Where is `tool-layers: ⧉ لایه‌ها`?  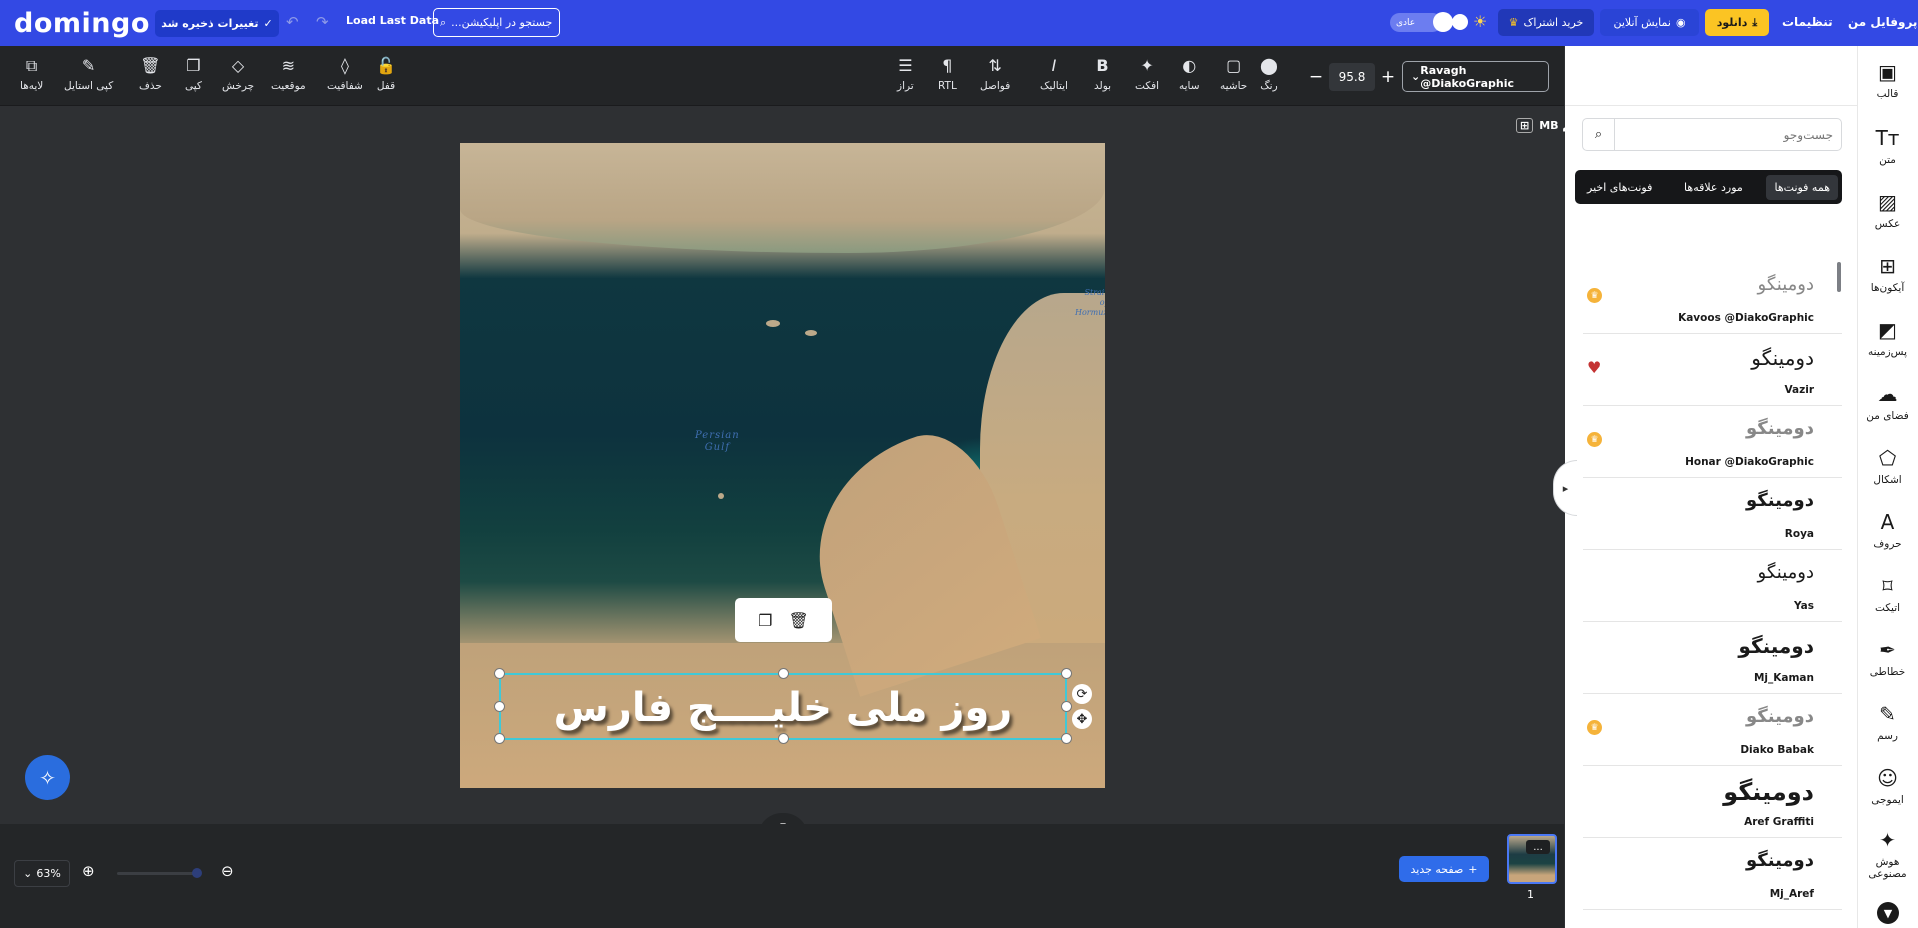
tool-layers: ⧉ لایه‌ها is located at coordinates (31, 75).